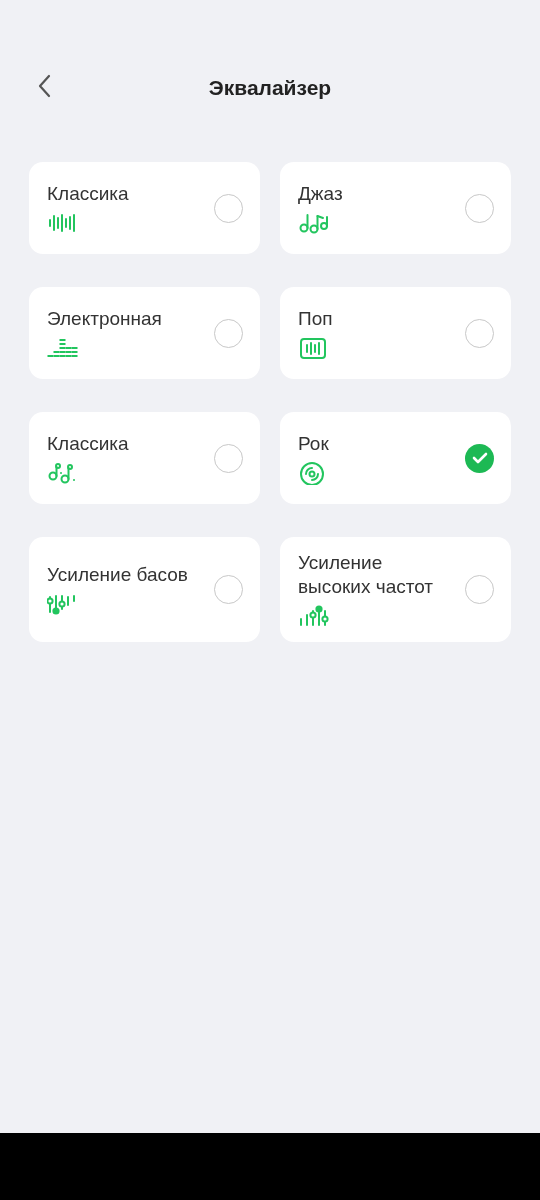 The height and width of the screenshot is (1200, 540). I want to click on preset-label: Усиление басов, so click(118, 575).